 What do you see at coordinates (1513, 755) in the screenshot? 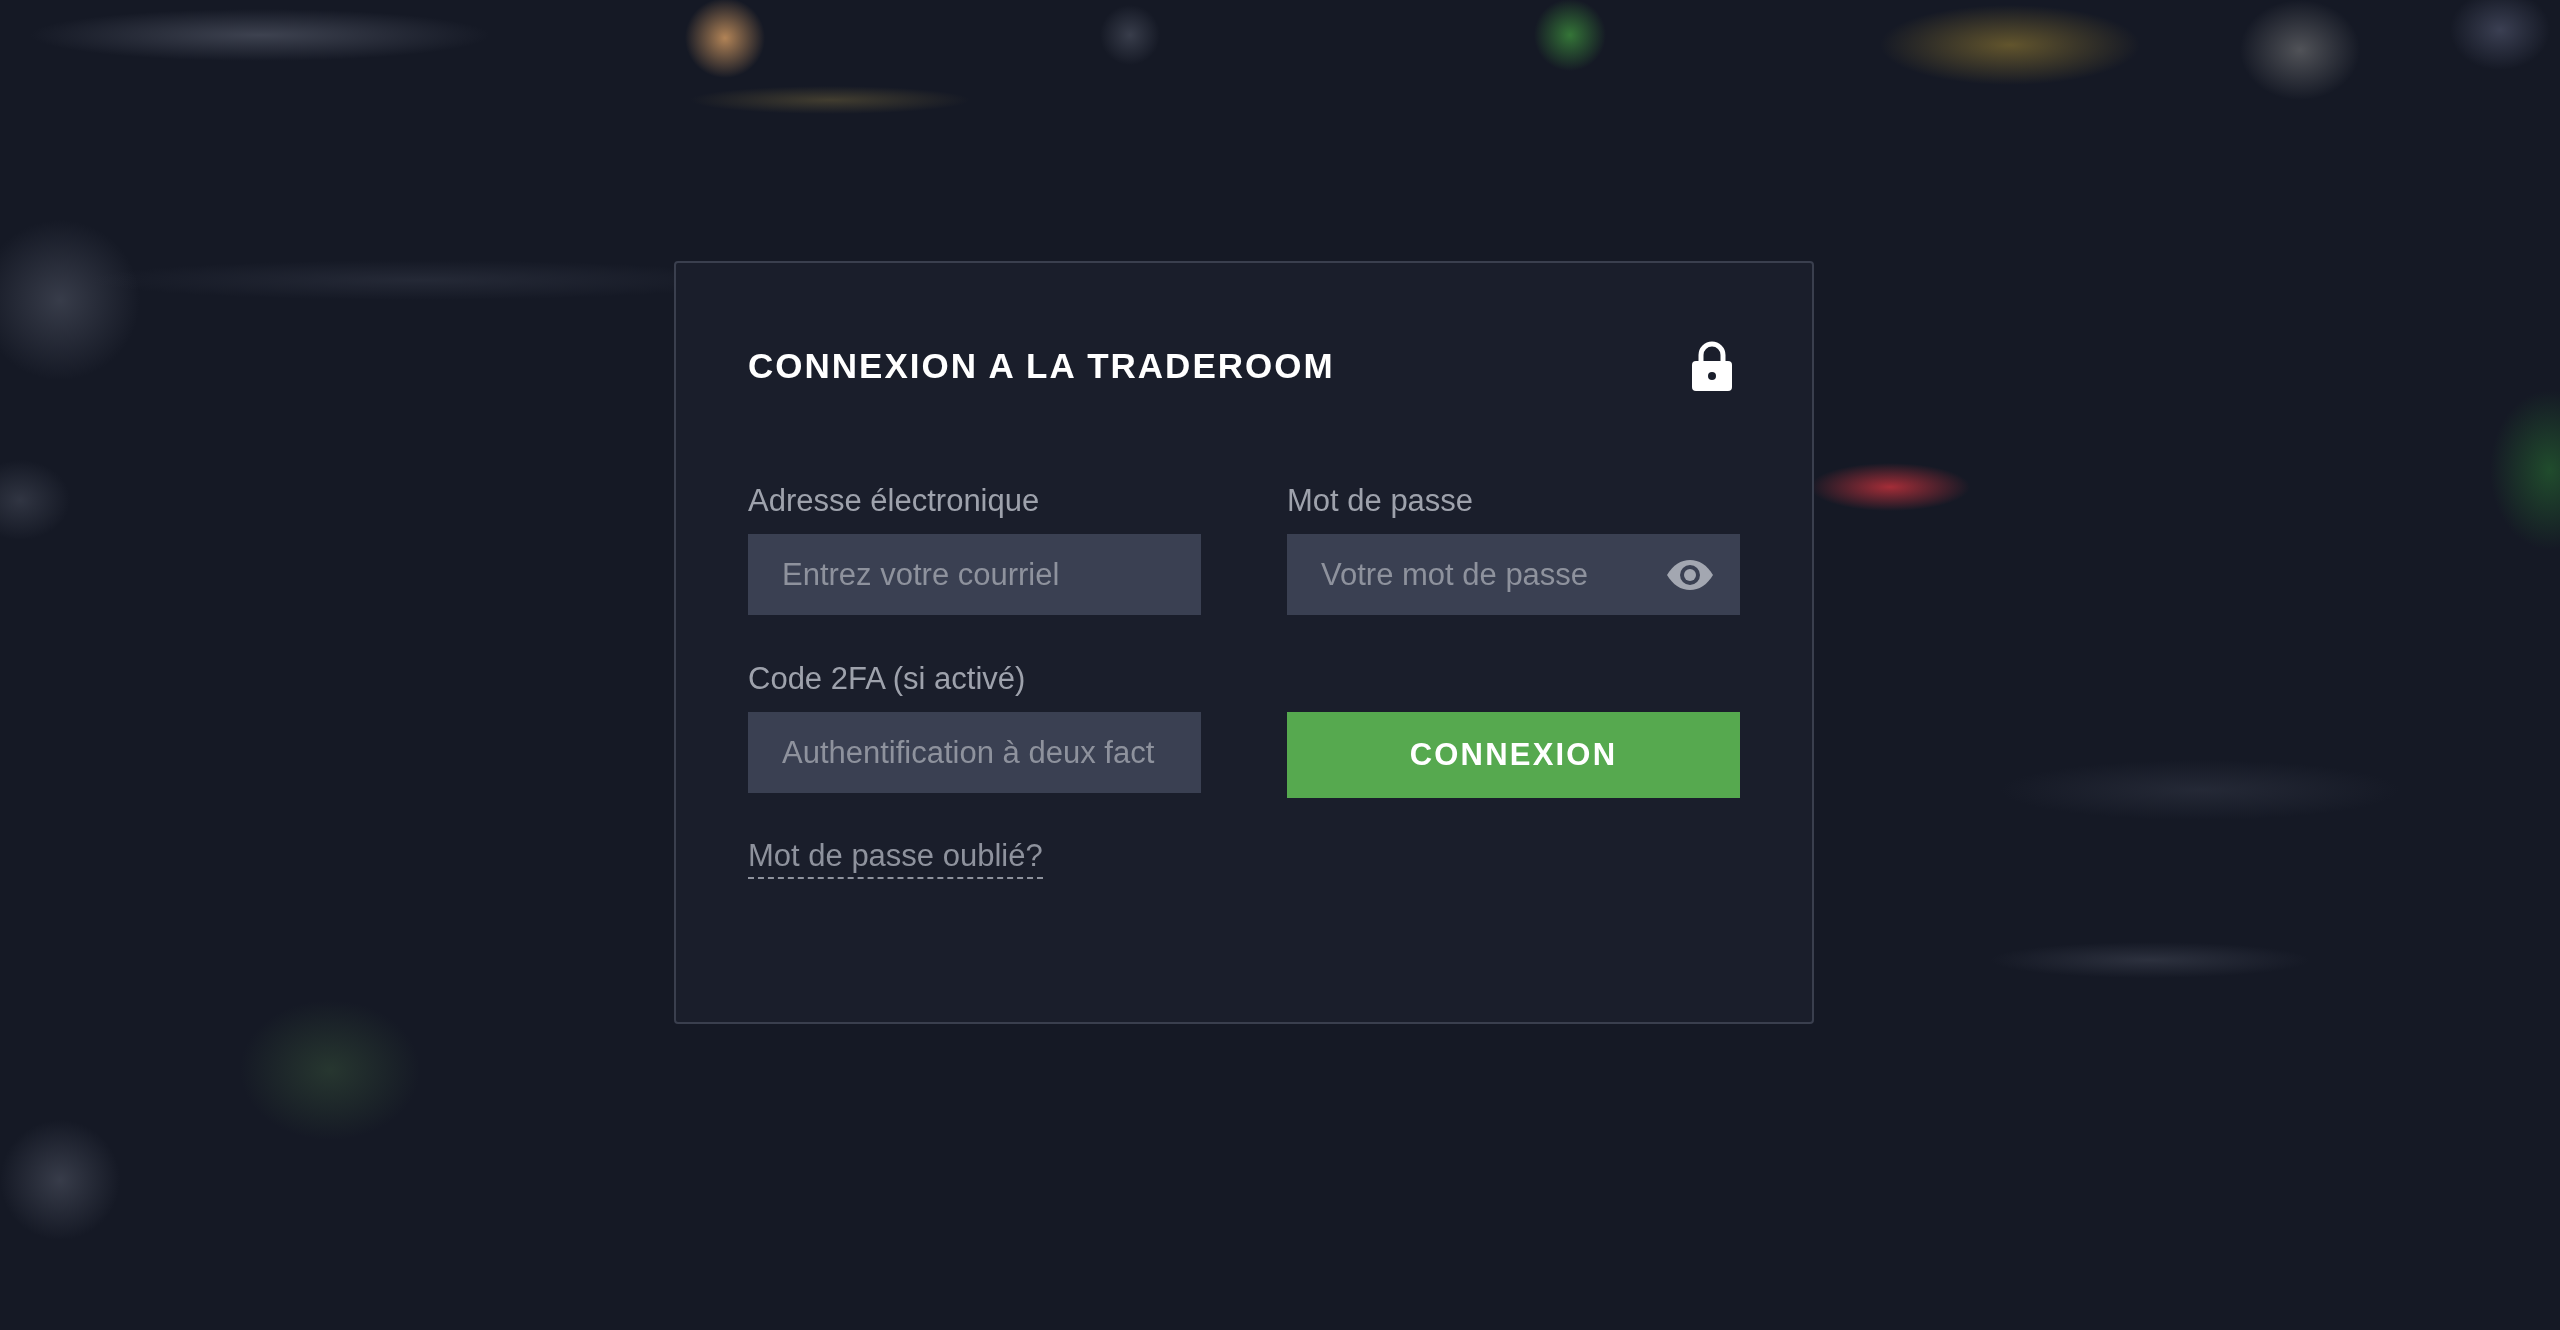
I see `login-button: CONNEXION` at bounding box center [1513, 755].